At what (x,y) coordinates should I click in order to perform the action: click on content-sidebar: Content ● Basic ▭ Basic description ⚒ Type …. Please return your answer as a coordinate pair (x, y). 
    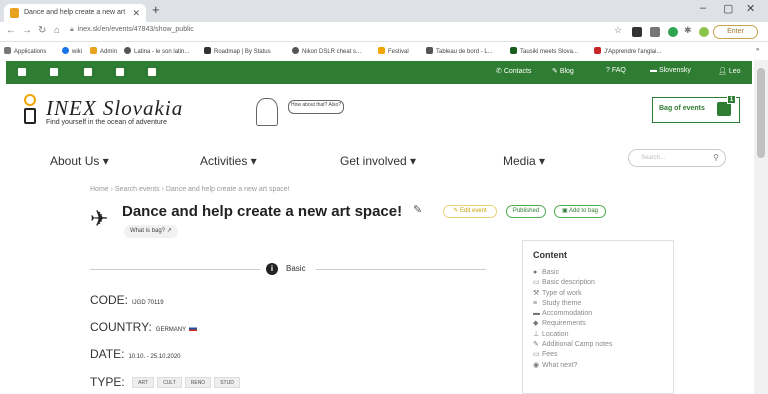
    Looking at the image, I should click on (598, 317).